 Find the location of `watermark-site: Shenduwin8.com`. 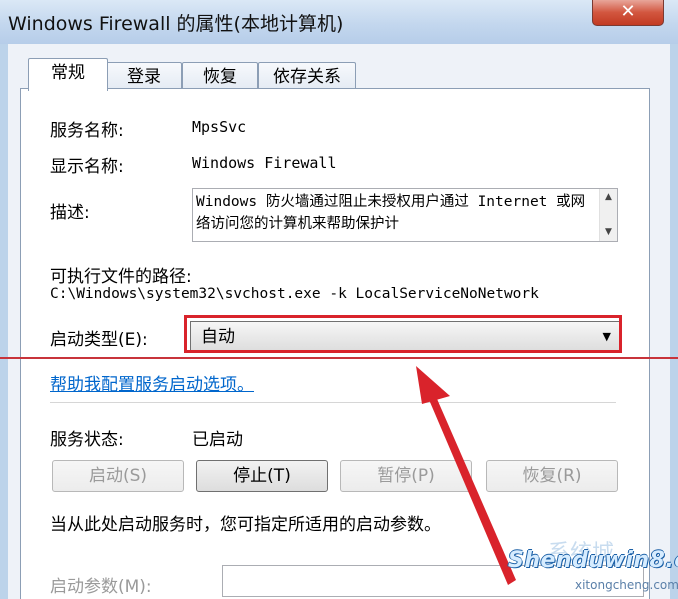

watermark-site: Shenduwin8.com is located at coordinates (593, 560).